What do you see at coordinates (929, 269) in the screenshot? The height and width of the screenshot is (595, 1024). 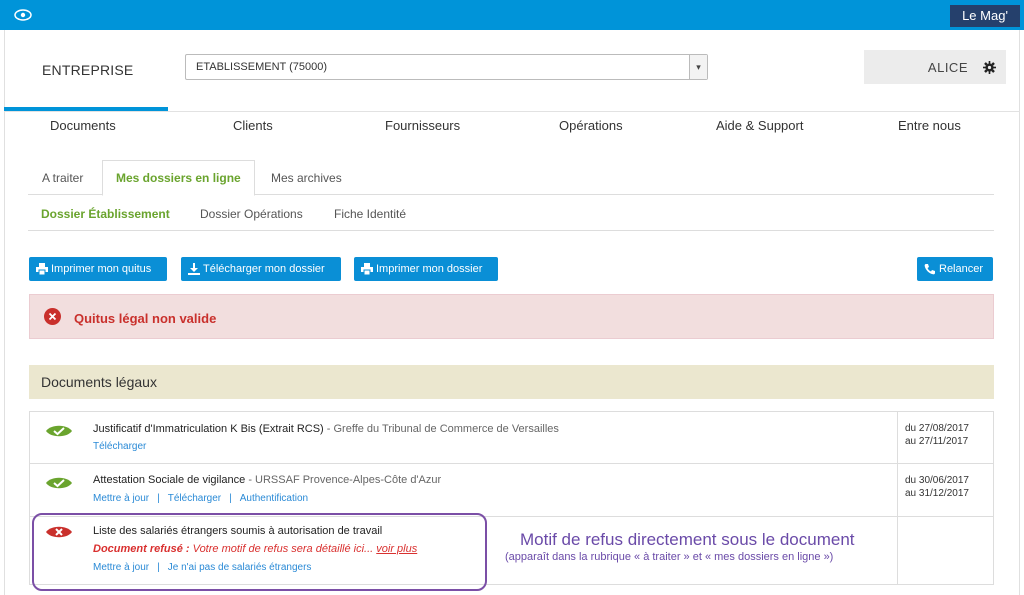 I see `phone-icon` at bounding box center [929, 269].